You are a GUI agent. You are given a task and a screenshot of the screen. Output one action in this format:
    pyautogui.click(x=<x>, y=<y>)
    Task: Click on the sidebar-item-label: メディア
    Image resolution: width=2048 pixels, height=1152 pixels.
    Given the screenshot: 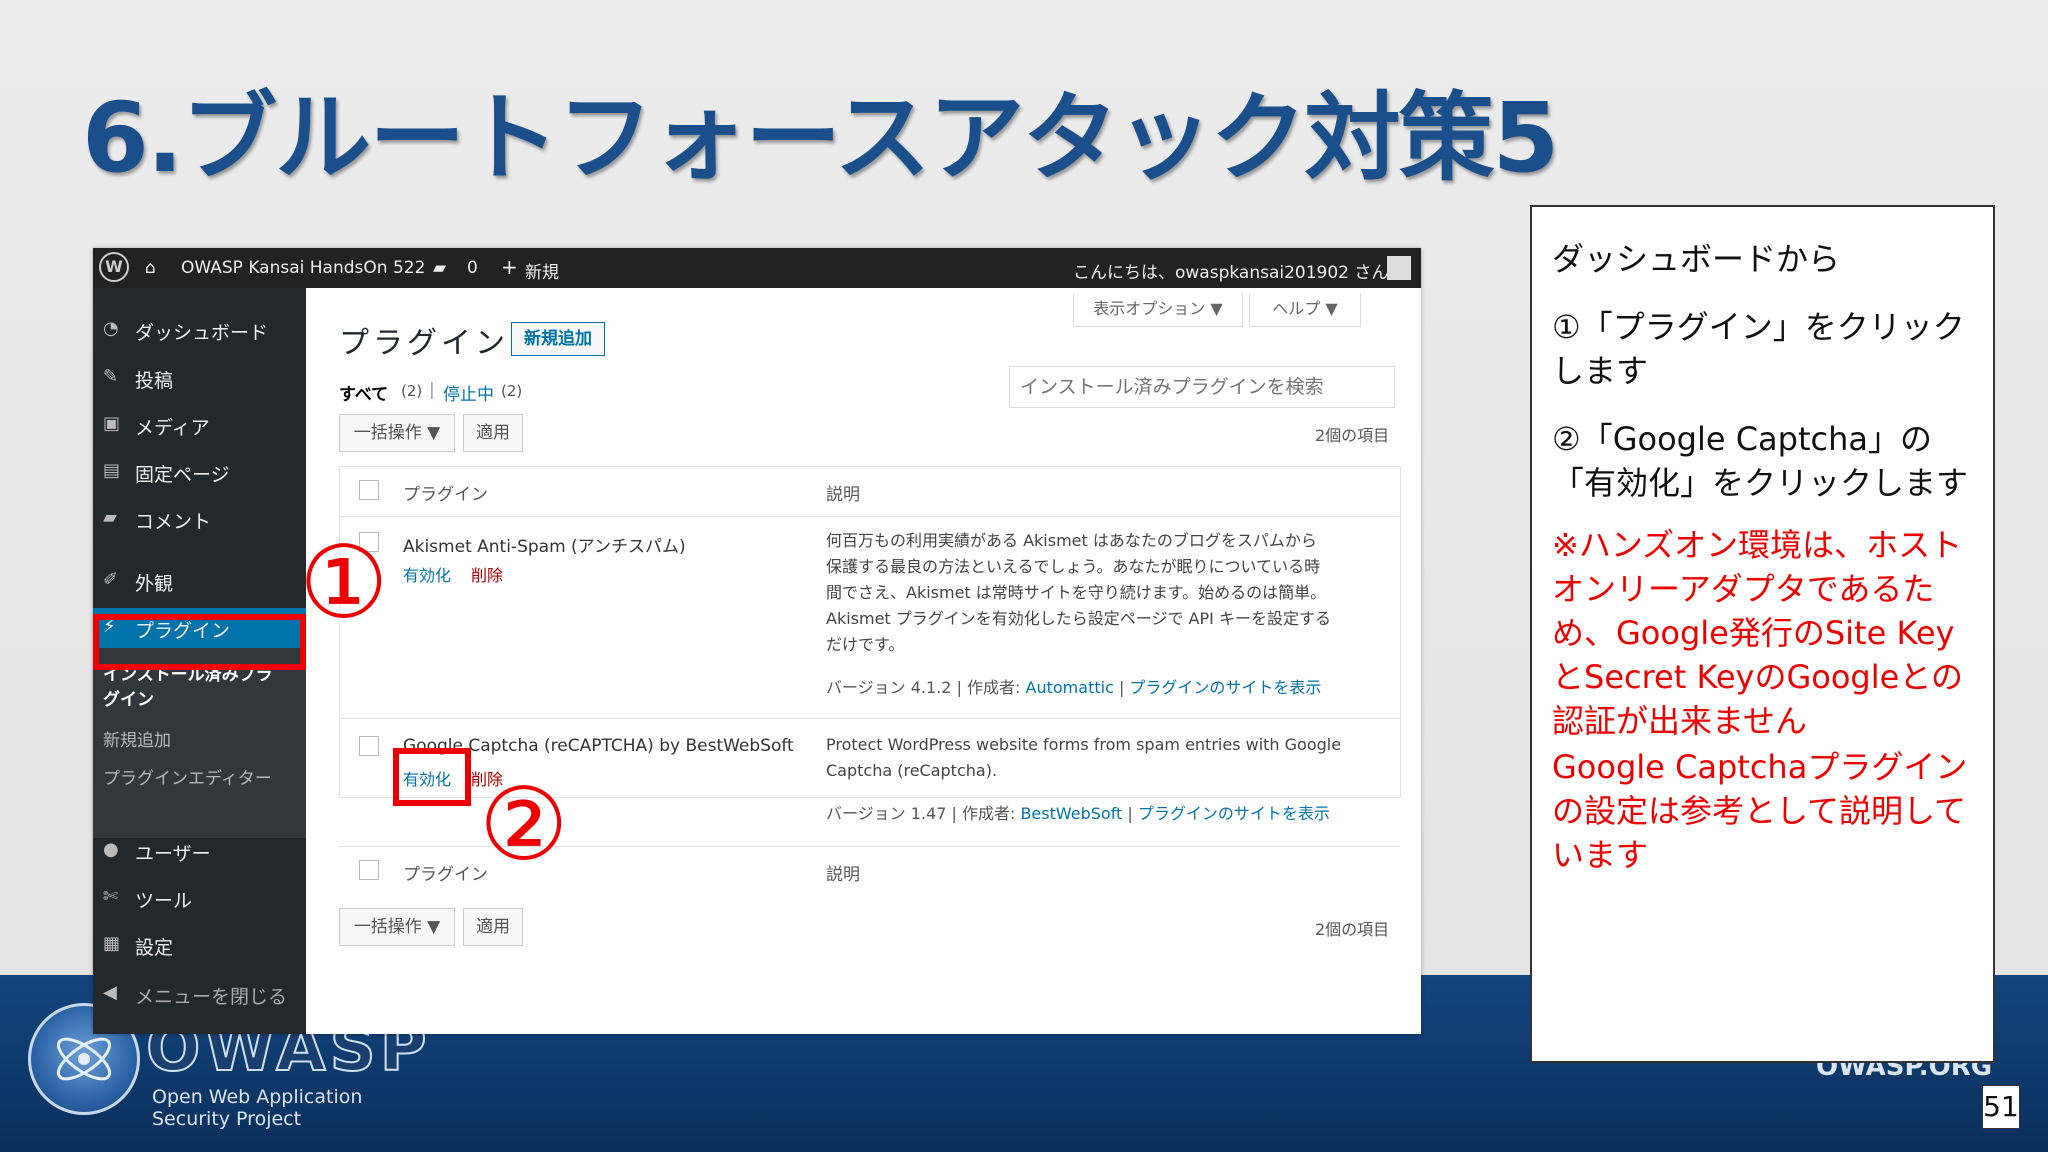 What is the action you would take?
    pyautogui.click(x=172, y=428)
    